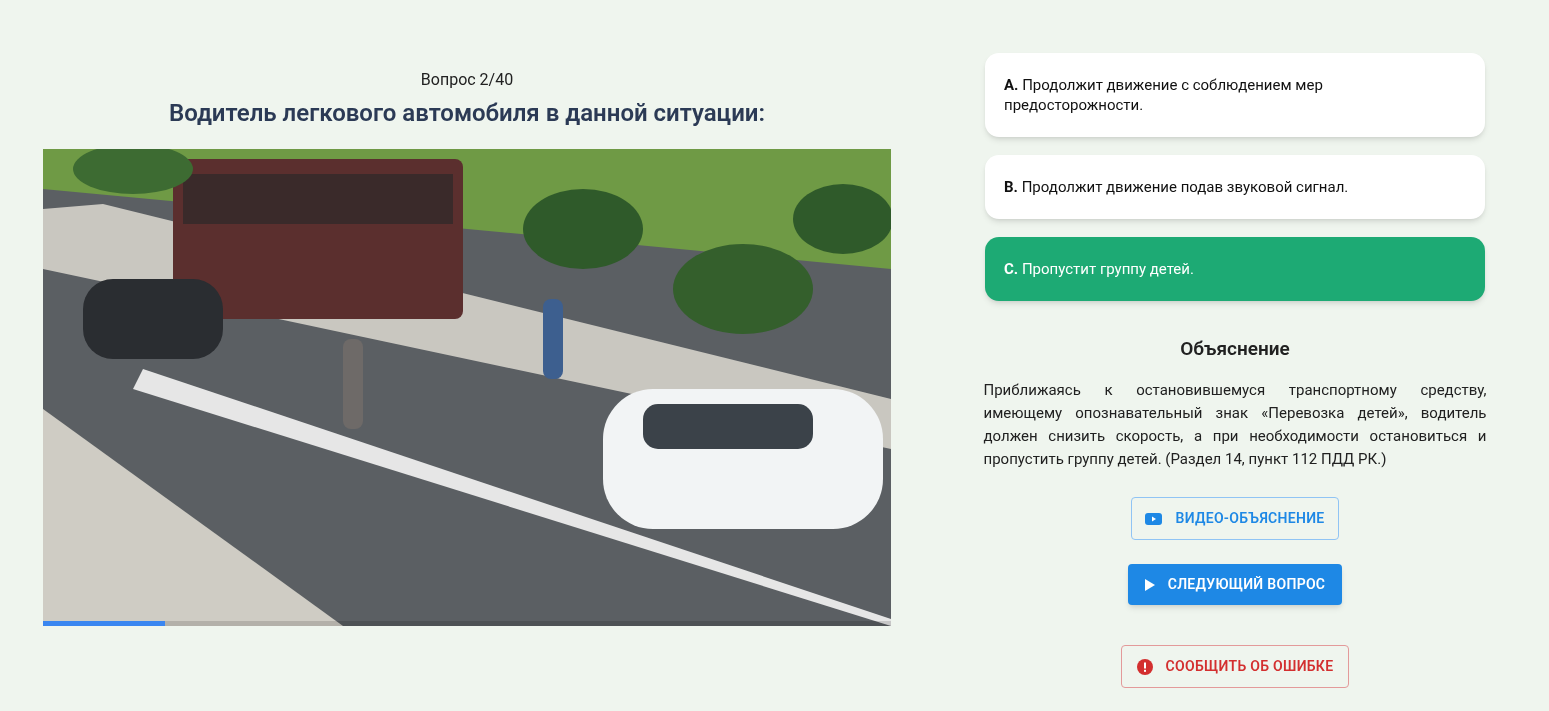  Describe the element at coordinates (1235, 95) in the screenshot. I see `answer-option: A. Продолжит движение с соблюдением мер предосторожности.` at that location.